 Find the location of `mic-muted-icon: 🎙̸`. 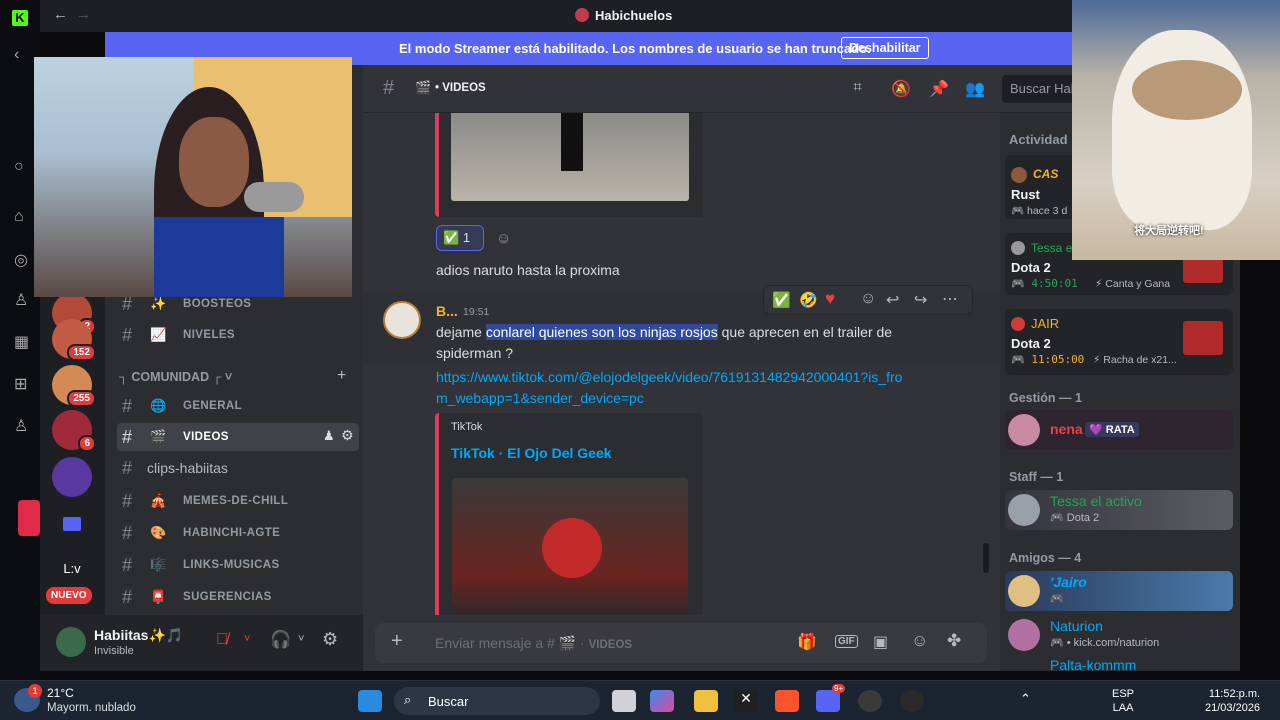

mic-muted-icon: 🎙̸ is located at coordinates (222, 640).